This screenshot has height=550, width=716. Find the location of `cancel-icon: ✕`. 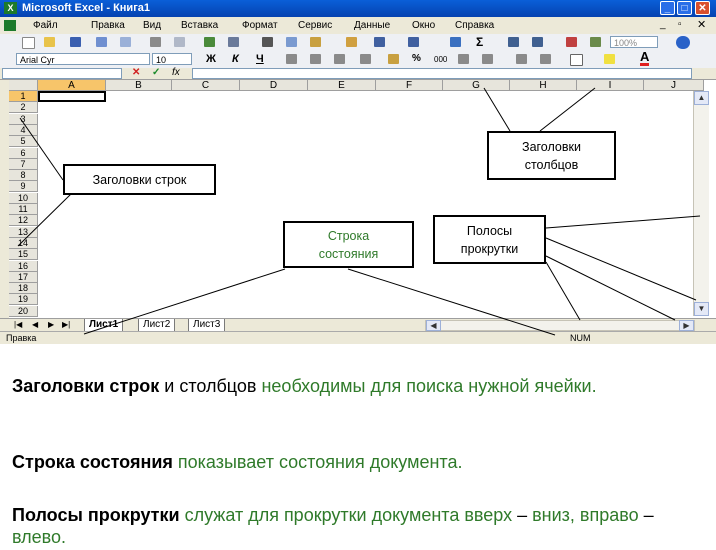

cancel-icon: ✕ is located at coordinates (136, 72).